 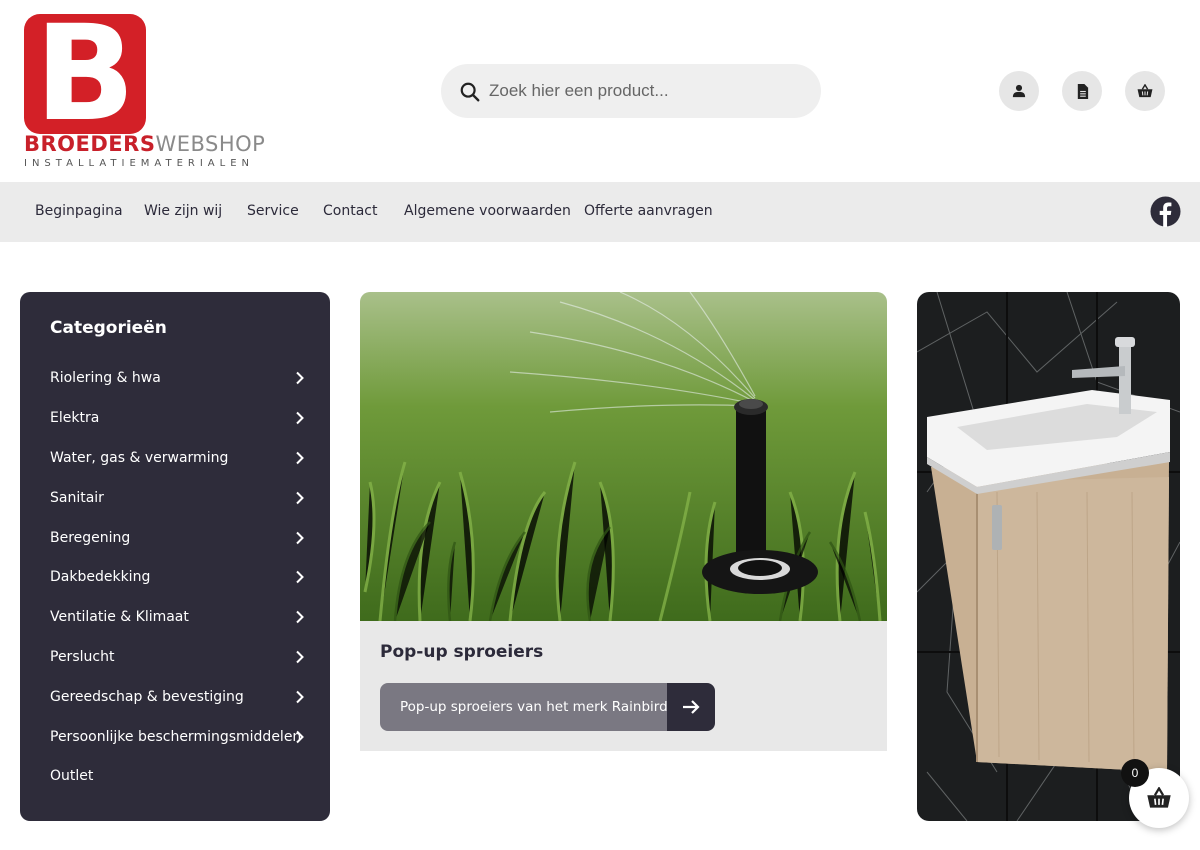 What do you see at coordinates (350, 211) in the screenshot?
I see `nav-item-contact: Contact` at bounding box center [350, 211].